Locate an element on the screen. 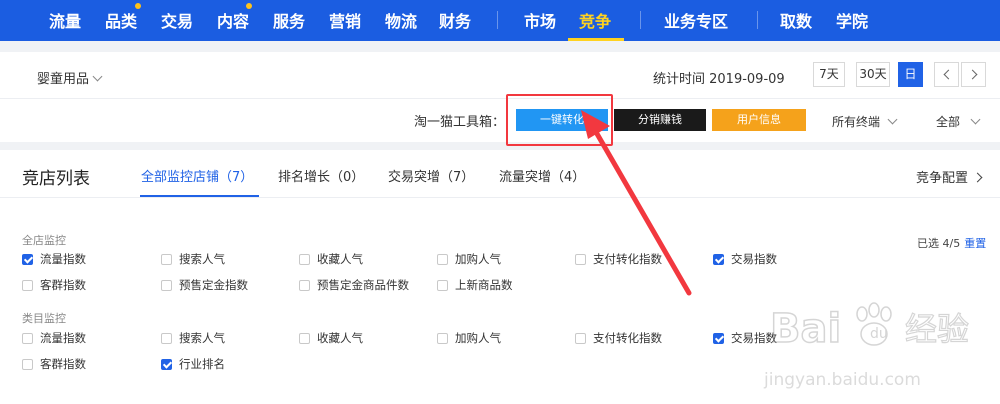  annotation-highlight-box is located at coordinates (559, 120).